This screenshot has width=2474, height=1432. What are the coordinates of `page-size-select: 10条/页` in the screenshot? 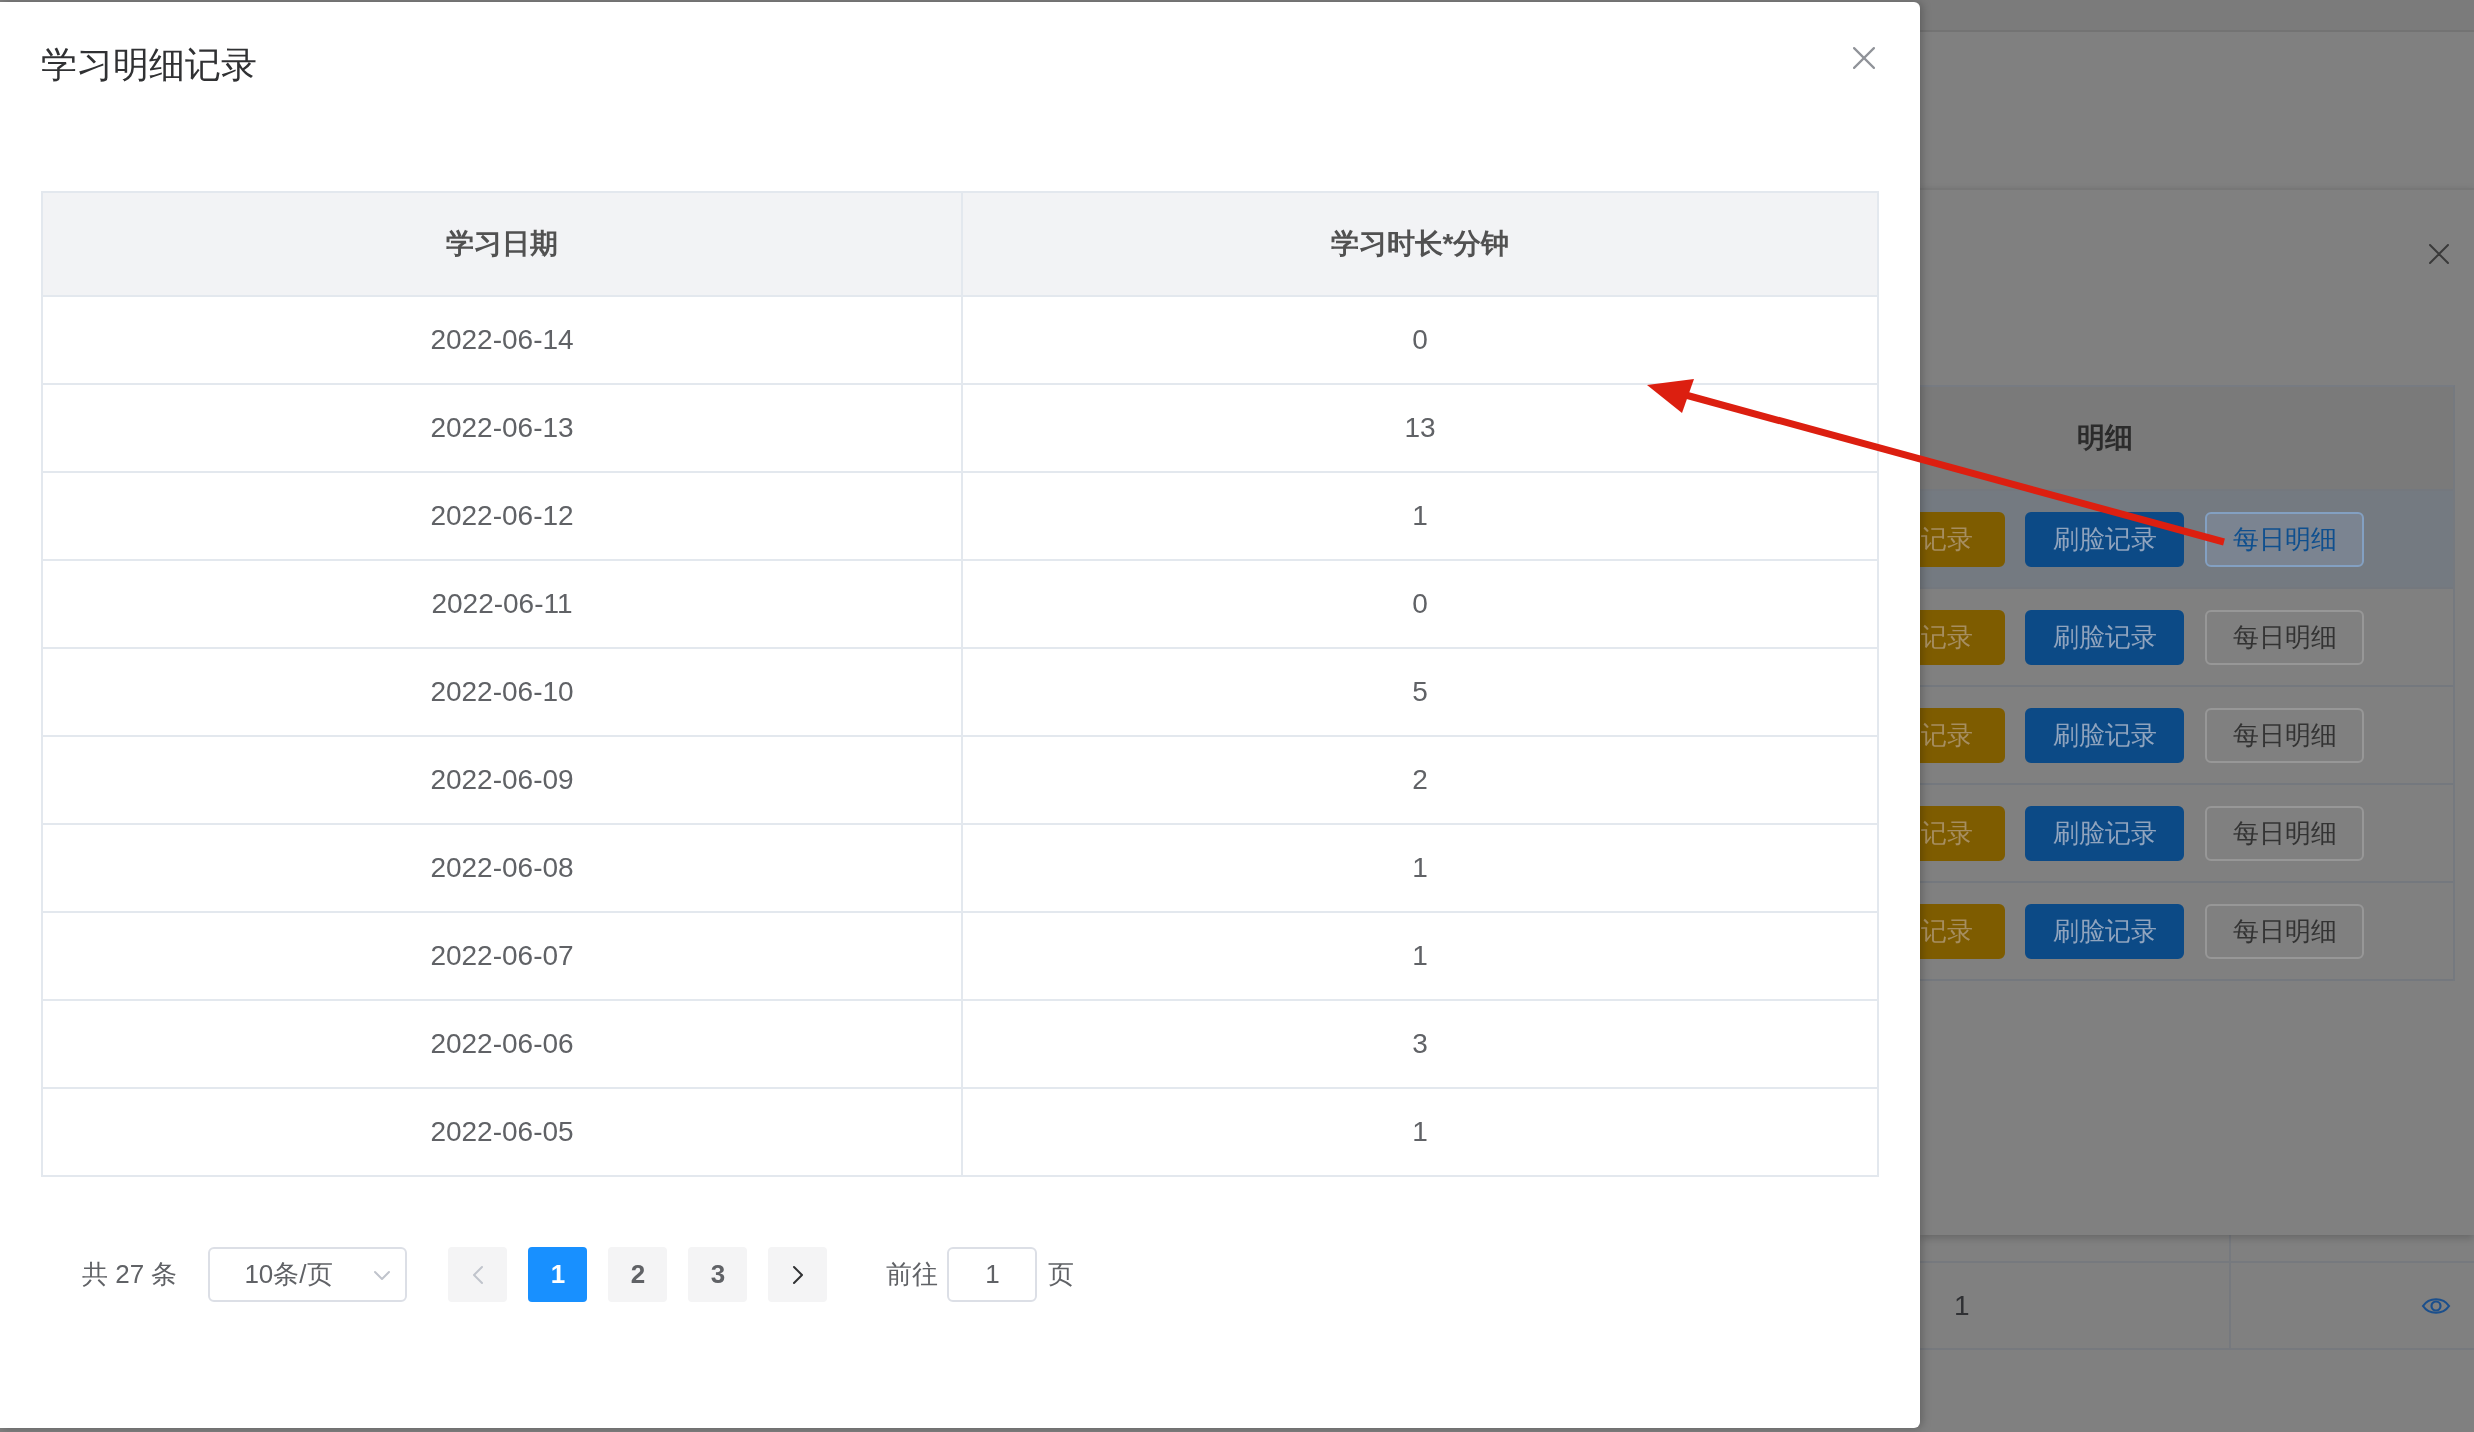 It's located at (308, 1274).